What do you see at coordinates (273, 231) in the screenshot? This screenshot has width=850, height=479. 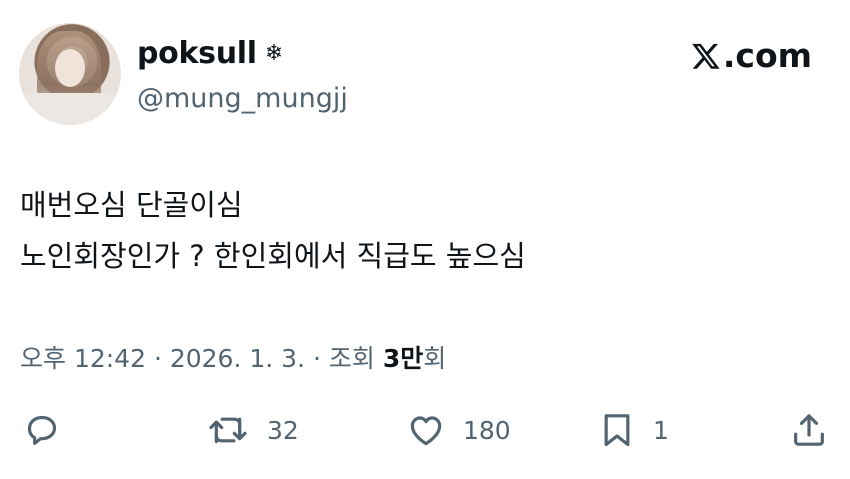 I see `tweet-text: 매번오심 단골이심 노인회장인가 ? 한인회에서 직급도 높으심` at bounding box center [273, 231].